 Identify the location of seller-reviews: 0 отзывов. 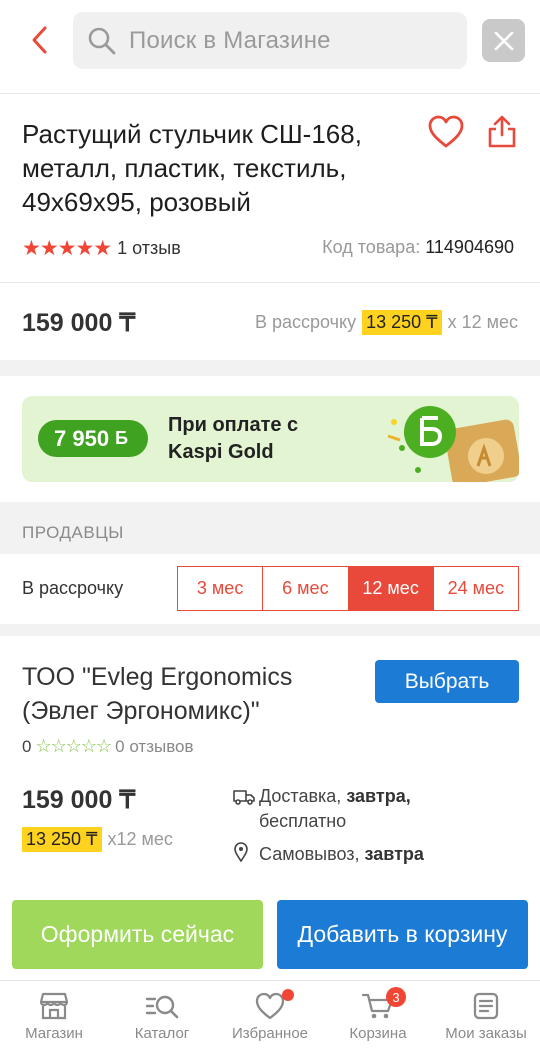
(154, 746).